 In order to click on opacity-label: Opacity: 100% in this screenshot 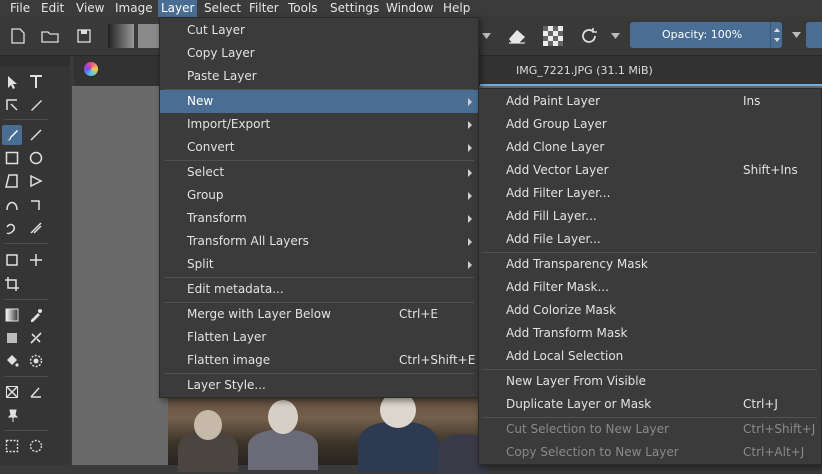, I will do `click(702, 34)`.